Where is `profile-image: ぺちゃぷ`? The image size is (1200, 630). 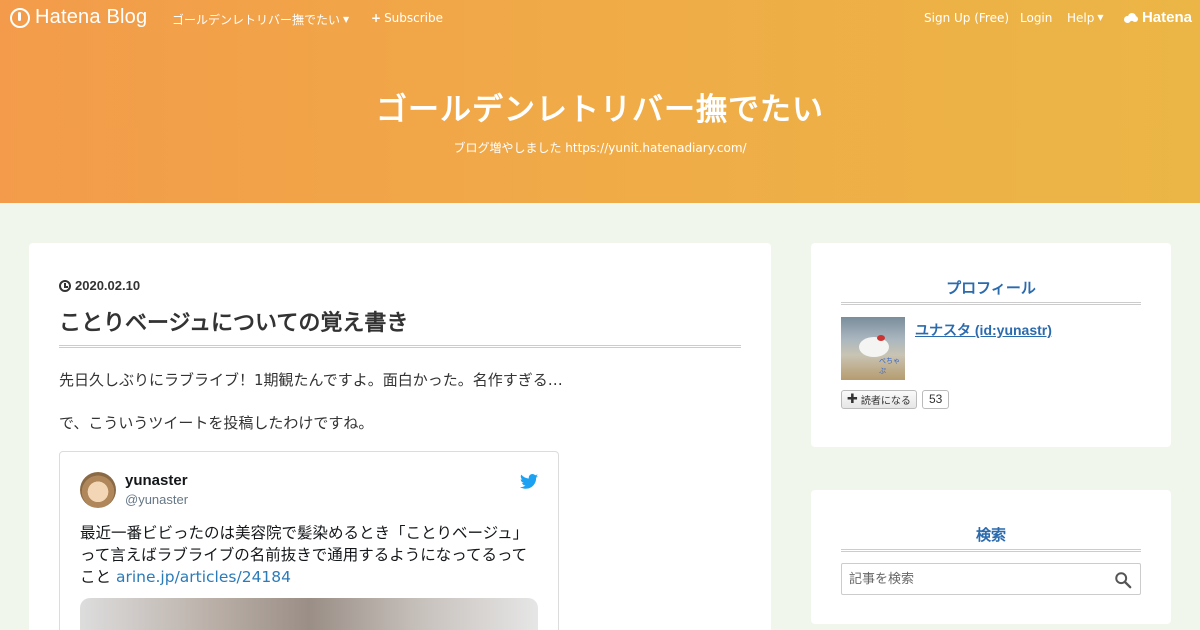
profile-image: ぺちゃぷ is located at coordinates (873, 348).